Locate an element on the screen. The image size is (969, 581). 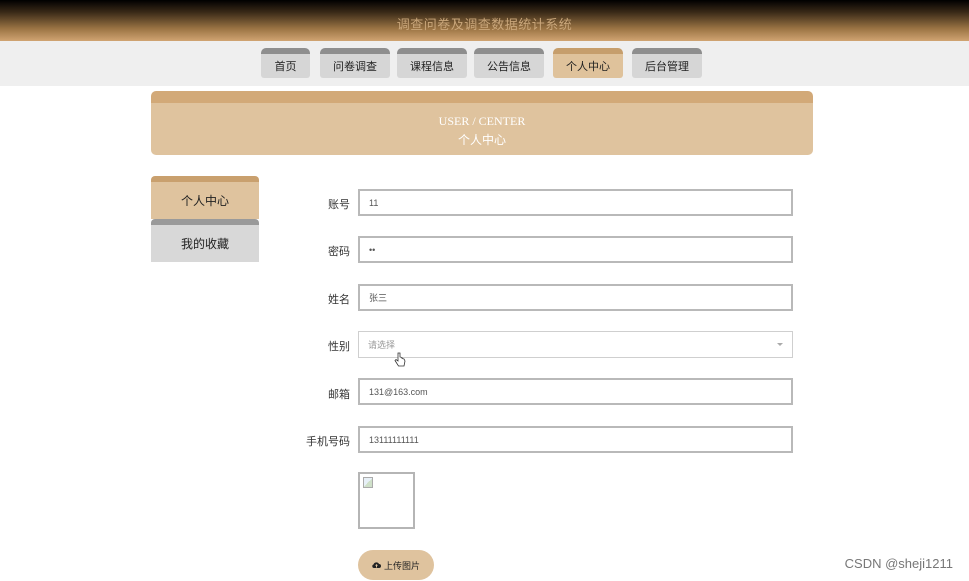
nav-user-center: 个人中心 is located at coordinates (588, 63).